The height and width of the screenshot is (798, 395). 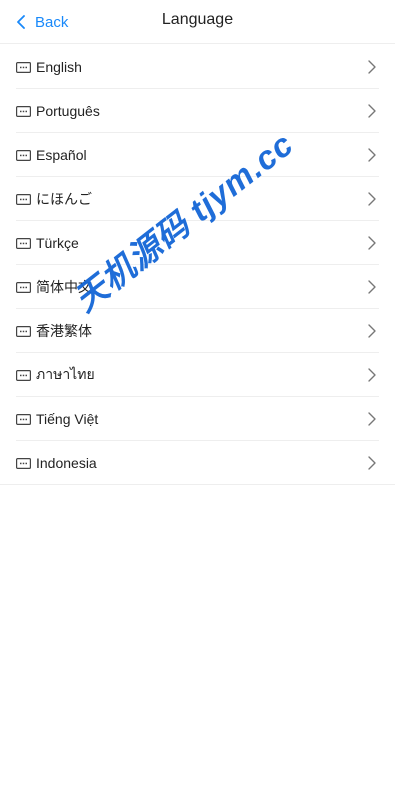 I want to click on language-item-indonesia: Indonesia, so click(x=197, y=463).